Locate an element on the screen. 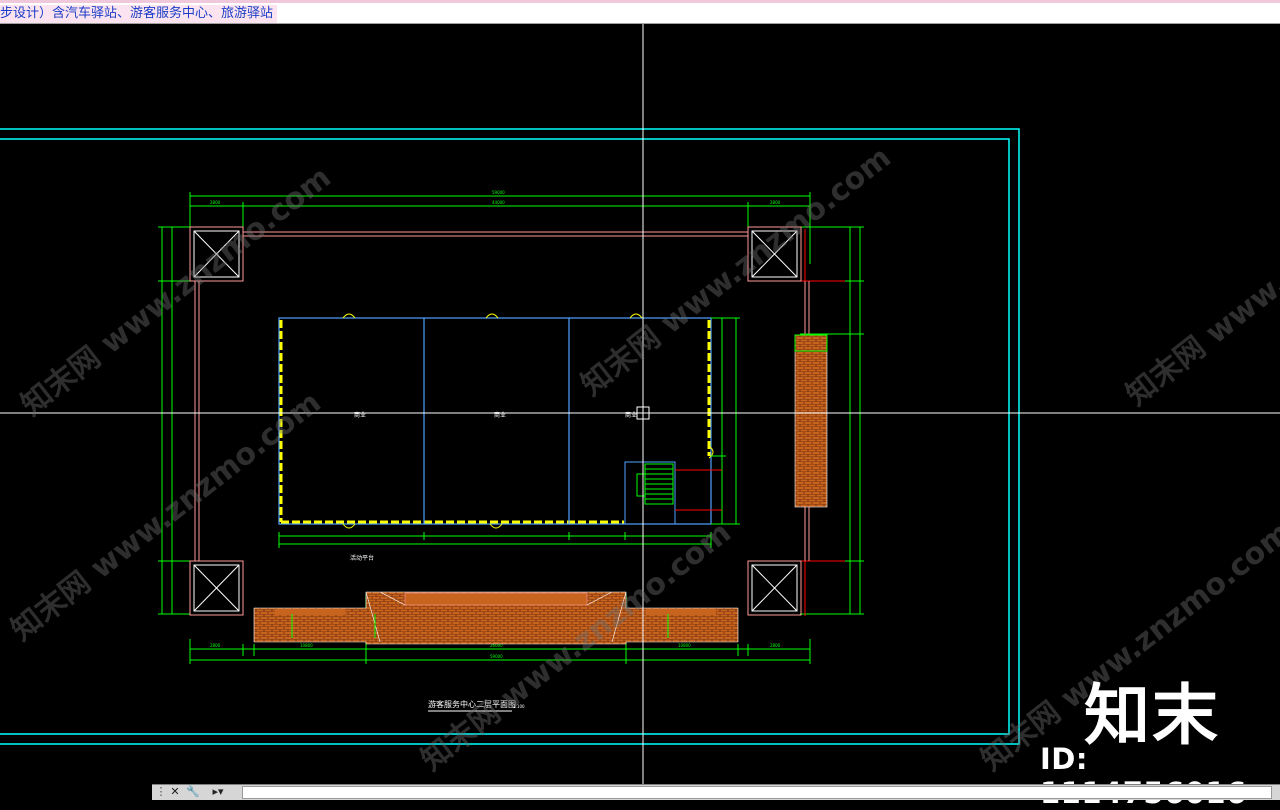 The image size is (1280, 810). drawing-scale: 1:100 is located at coordinates (519, 706).